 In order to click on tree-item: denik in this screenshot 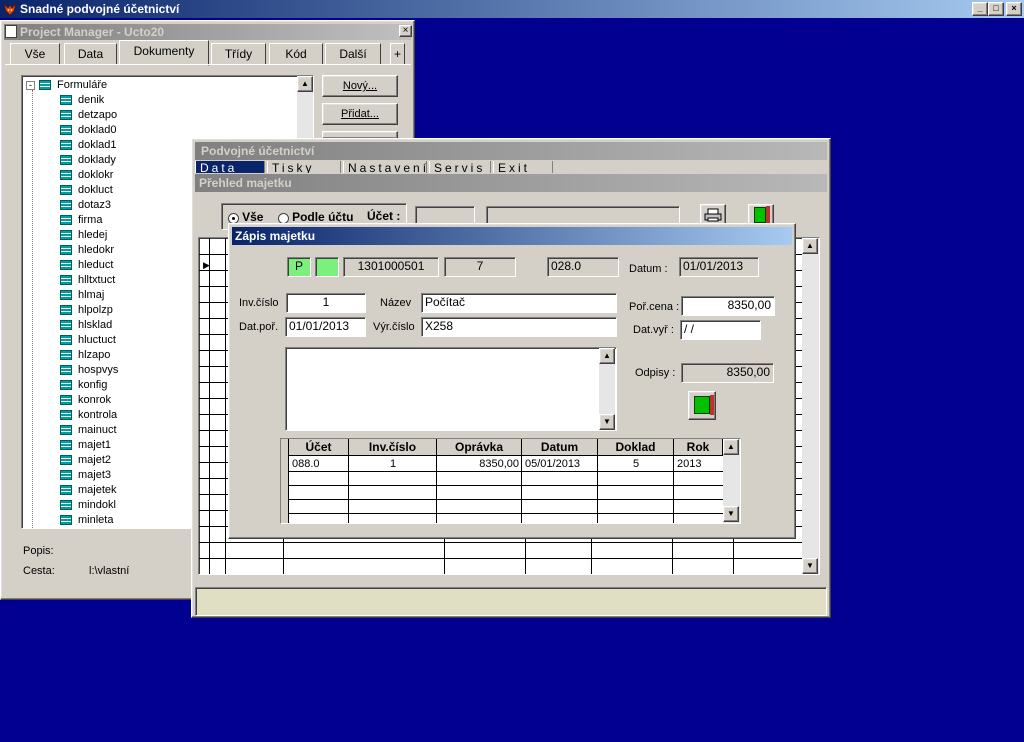, I will do `click(82, 100)`.